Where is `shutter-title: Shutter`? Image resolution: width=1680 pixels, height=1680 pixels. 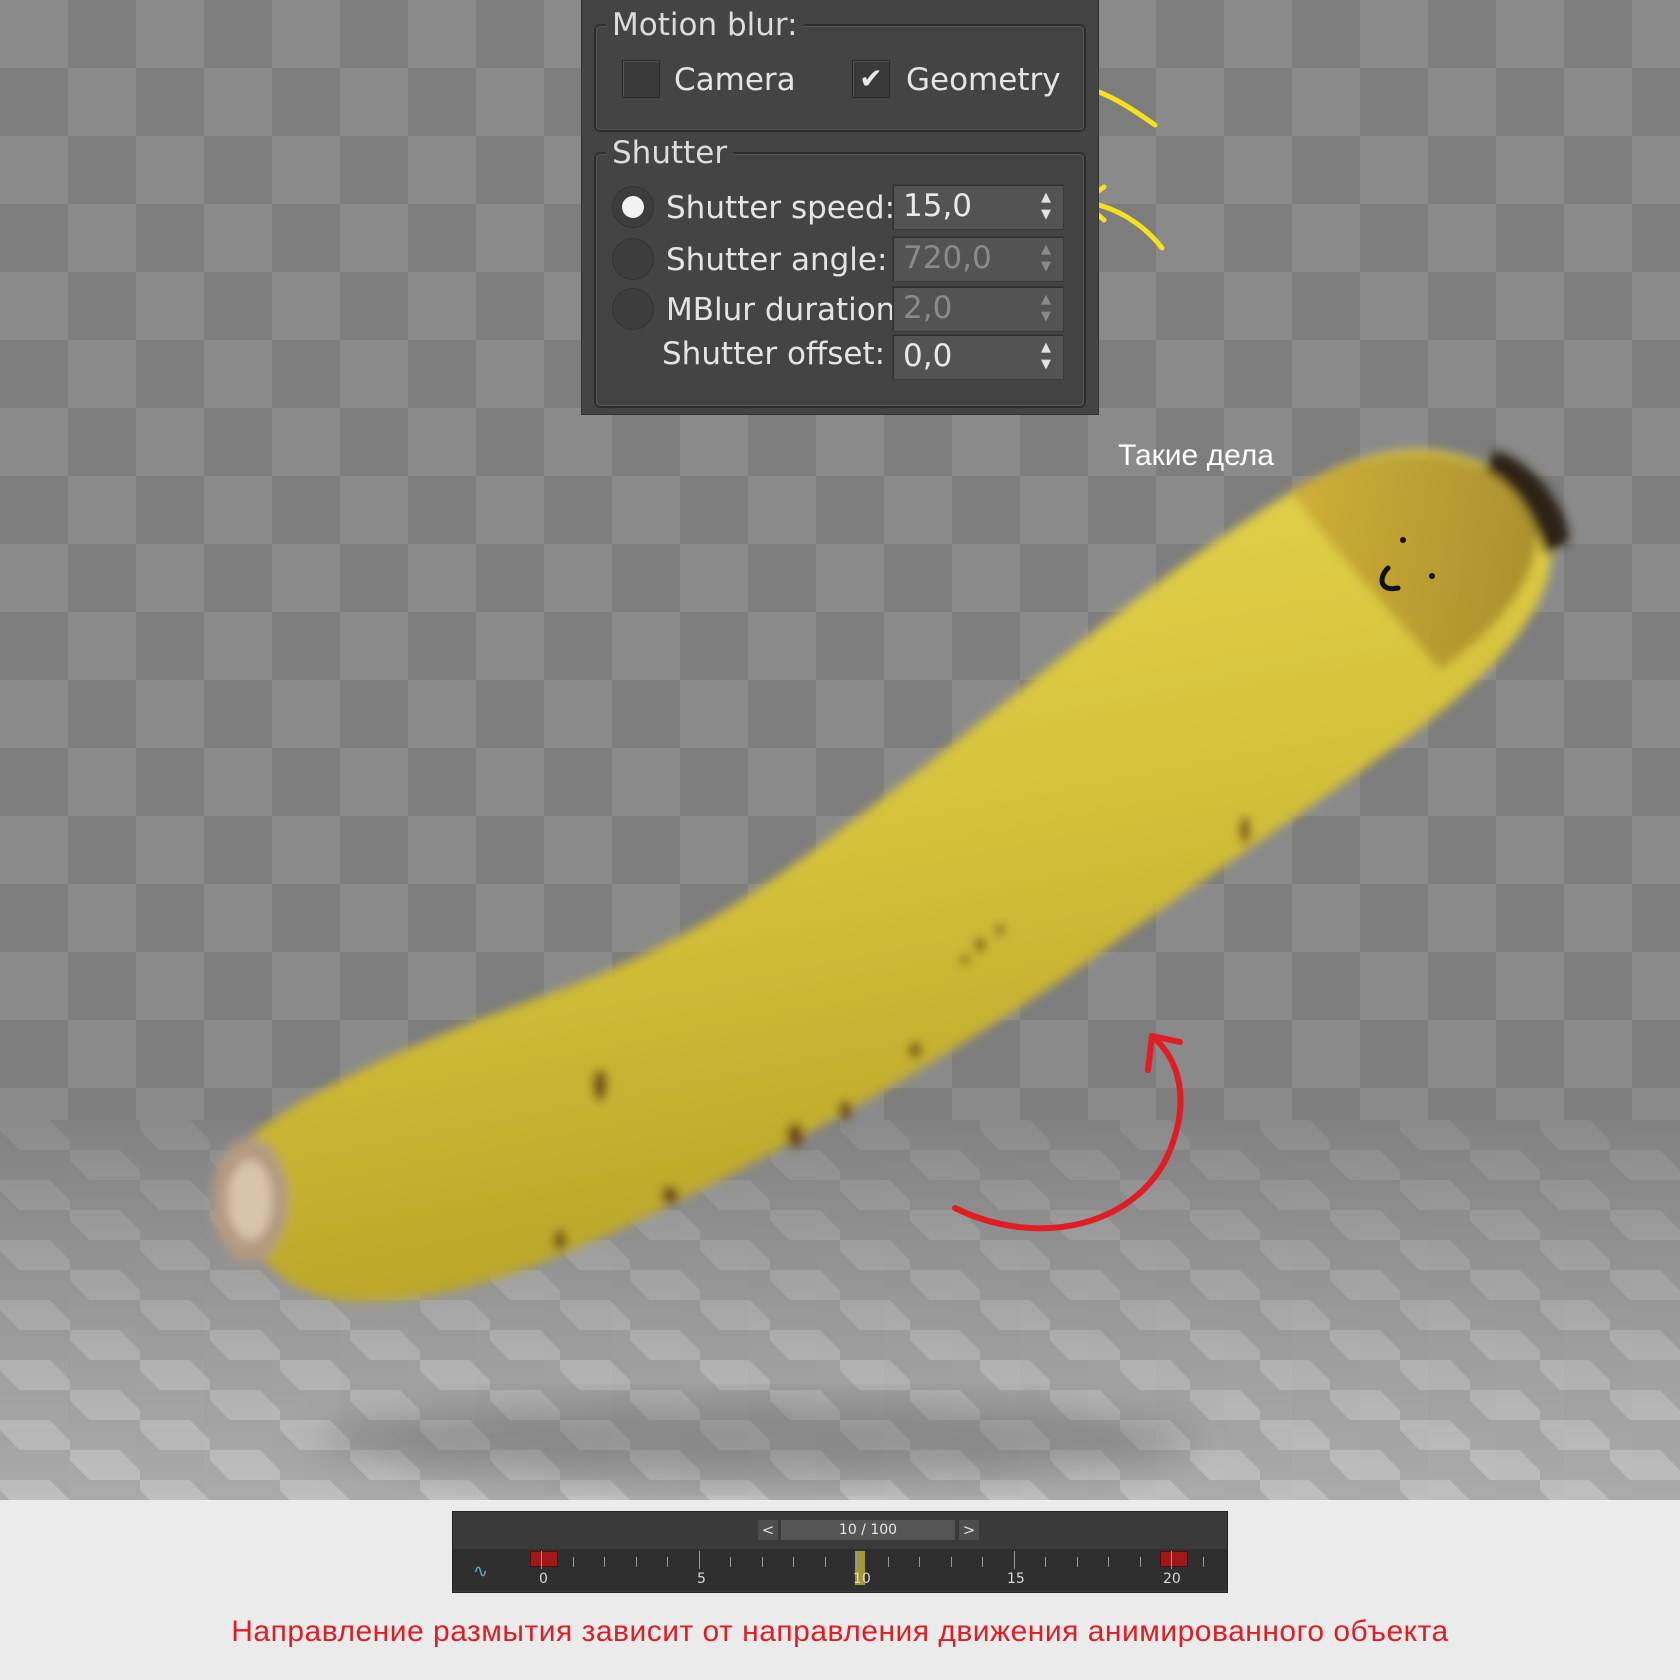
shutter-title: Shutter is located at coordinates (670, 153).